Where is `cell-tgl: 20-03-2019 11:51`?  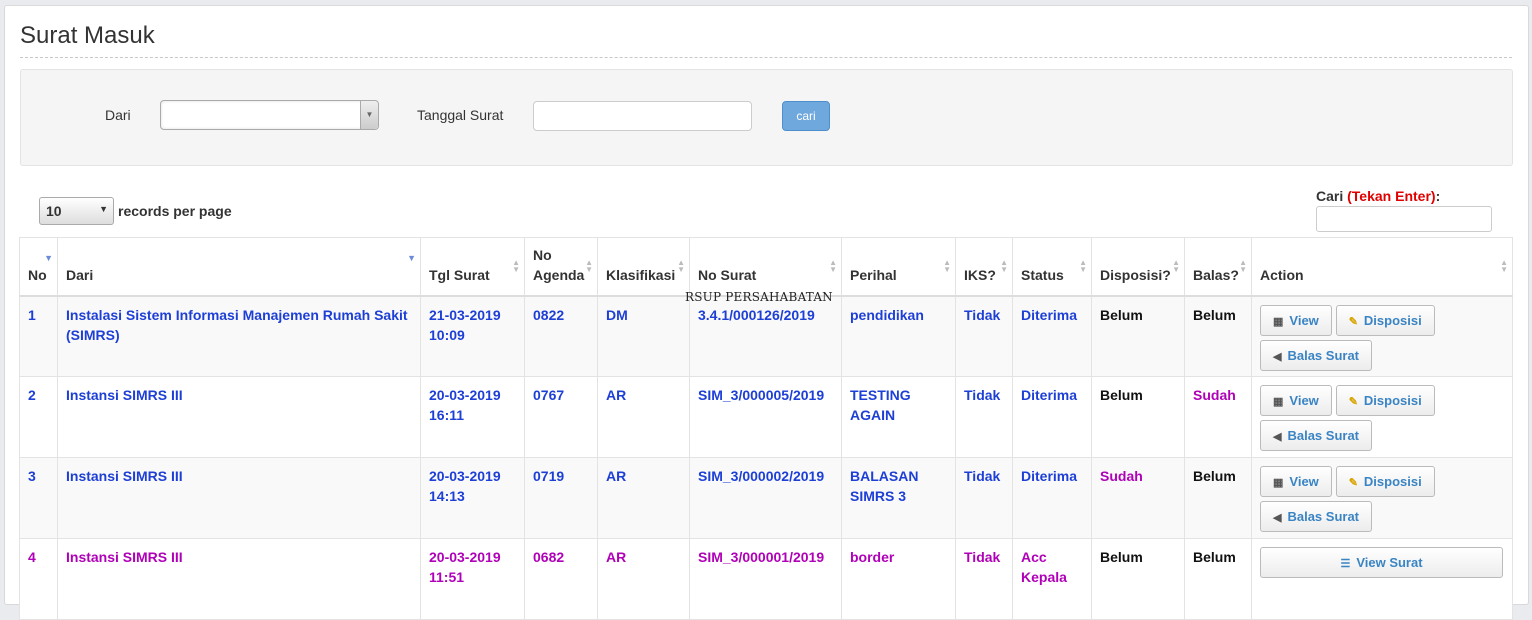 cell-tgl: 20-03-2019 11:51 is located at coordinates (472, 579).